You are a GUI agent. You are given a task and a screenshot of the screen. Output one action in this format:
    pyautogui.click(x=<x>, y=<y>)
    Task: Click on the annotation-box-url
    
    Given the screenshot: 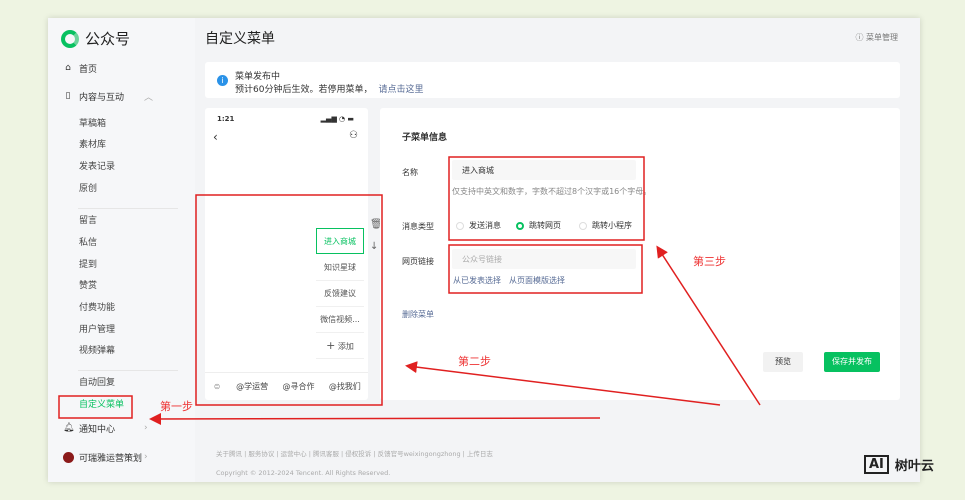 What is the action you would take?
    pyautogui.click(x=545, y=269)
    